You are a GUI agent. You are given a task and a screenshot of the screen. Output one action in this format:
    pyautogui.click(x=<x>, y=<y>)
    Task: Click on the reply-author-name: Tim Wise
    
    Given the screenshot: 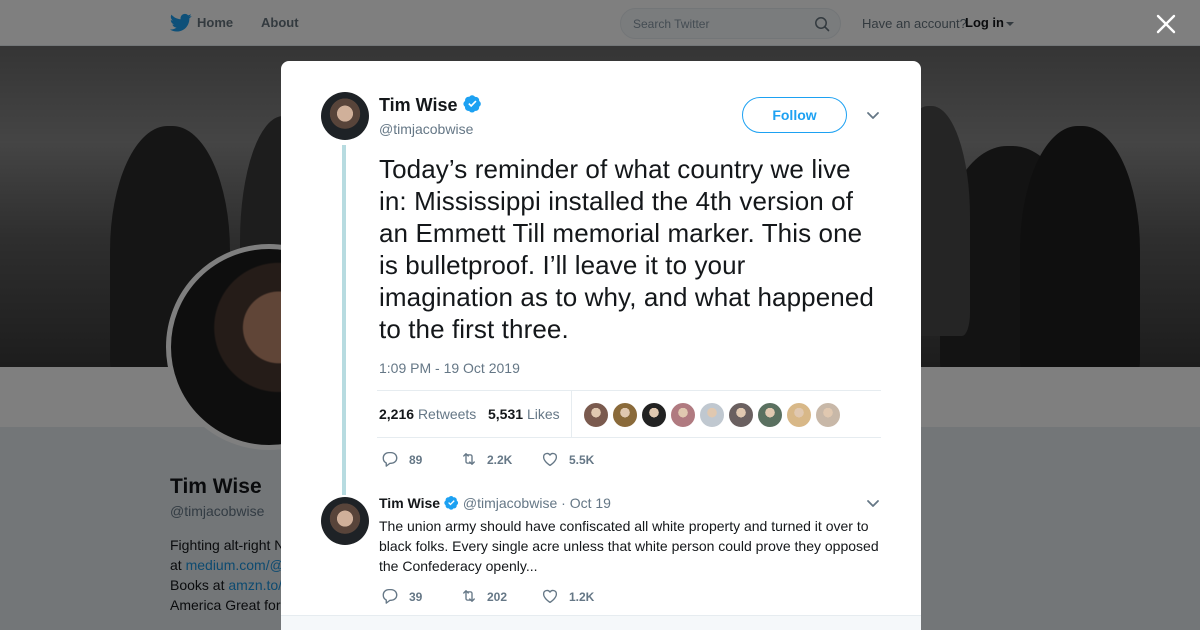 What is the action you would take?
    pyautogui.click(x=409, y=503)
    